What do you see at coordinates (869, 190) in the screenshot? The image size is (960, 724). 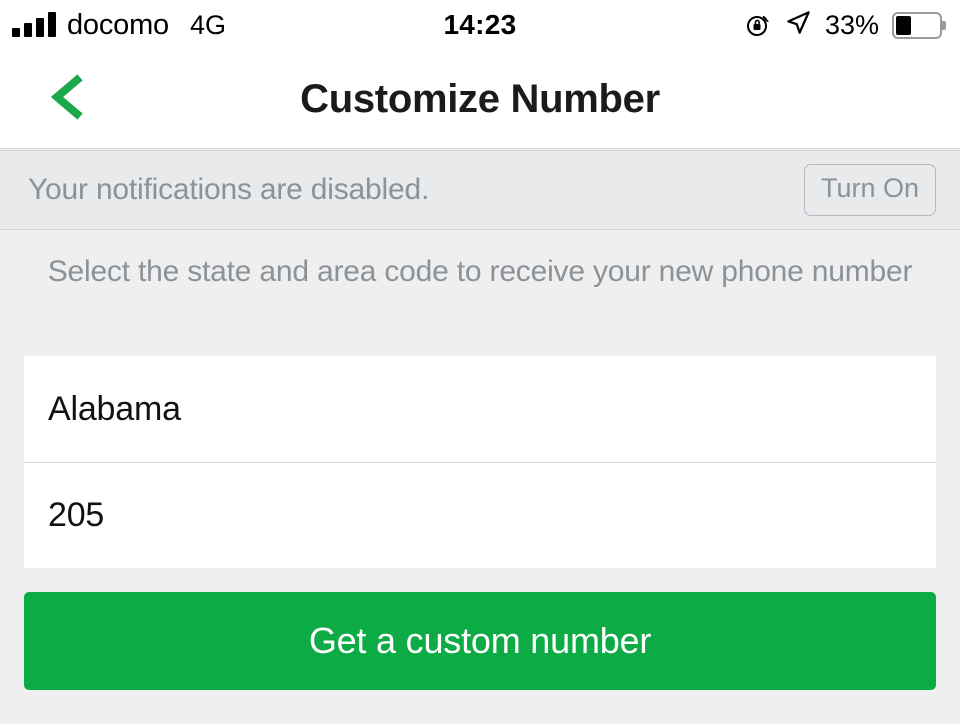 I see `turn-on-notifications-button: Turn On` at bounding box center [869, 190].